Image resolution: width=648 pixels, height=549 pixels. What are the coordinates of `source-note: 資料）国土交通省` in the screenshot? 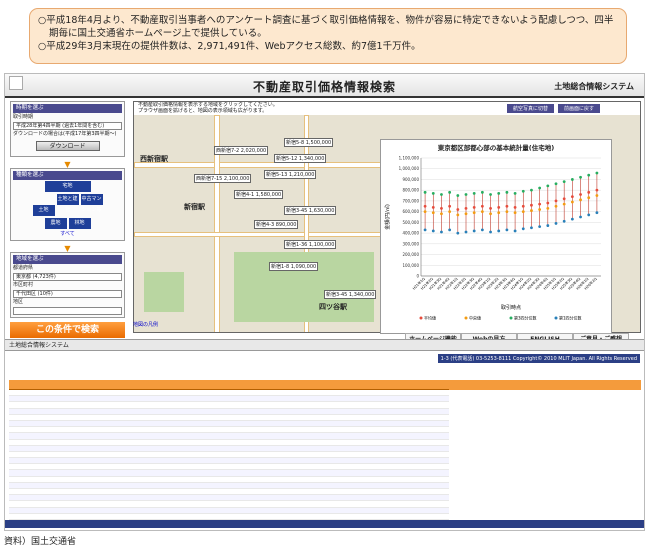 It's located at (40, 542).